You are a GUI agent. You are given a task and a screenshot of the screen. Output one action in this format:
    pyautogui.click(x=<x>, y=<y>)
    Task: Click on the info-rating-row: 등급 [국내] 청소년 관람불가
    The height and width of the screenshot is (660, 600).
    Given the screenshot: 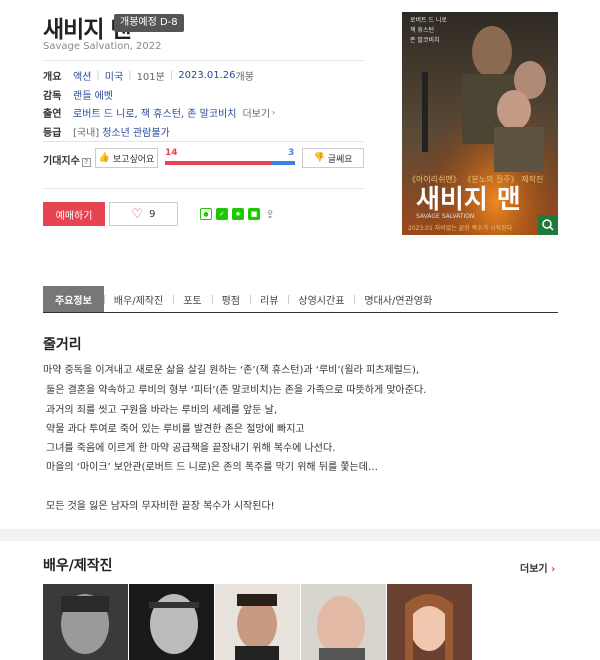 What is the action you would take?
    pyautogui.click(x=106, y=131)
    